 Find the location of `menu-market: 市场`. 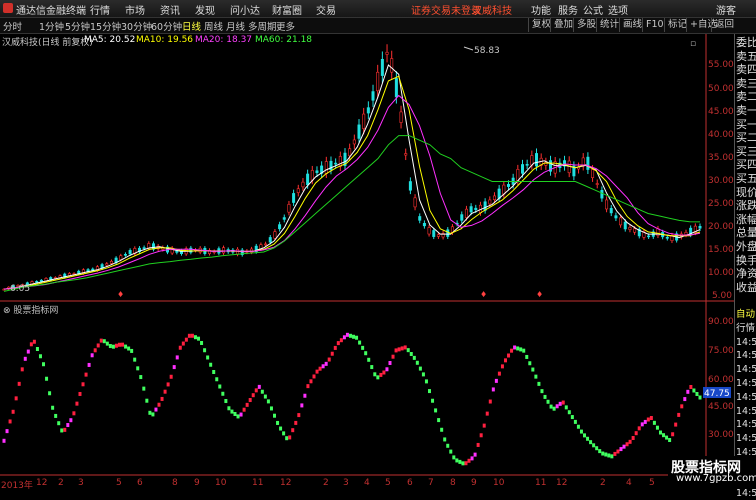

menu-market: 市场 is located at coordinates (135, 9).